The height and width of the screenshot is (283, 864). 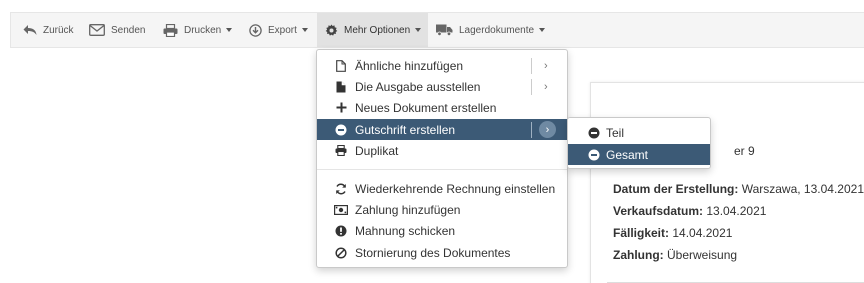 What do you see at coordinates (736, 211) in the screenshot?
I see `sale-date-value: 13.04.2021` at bounding box center [736, 211].